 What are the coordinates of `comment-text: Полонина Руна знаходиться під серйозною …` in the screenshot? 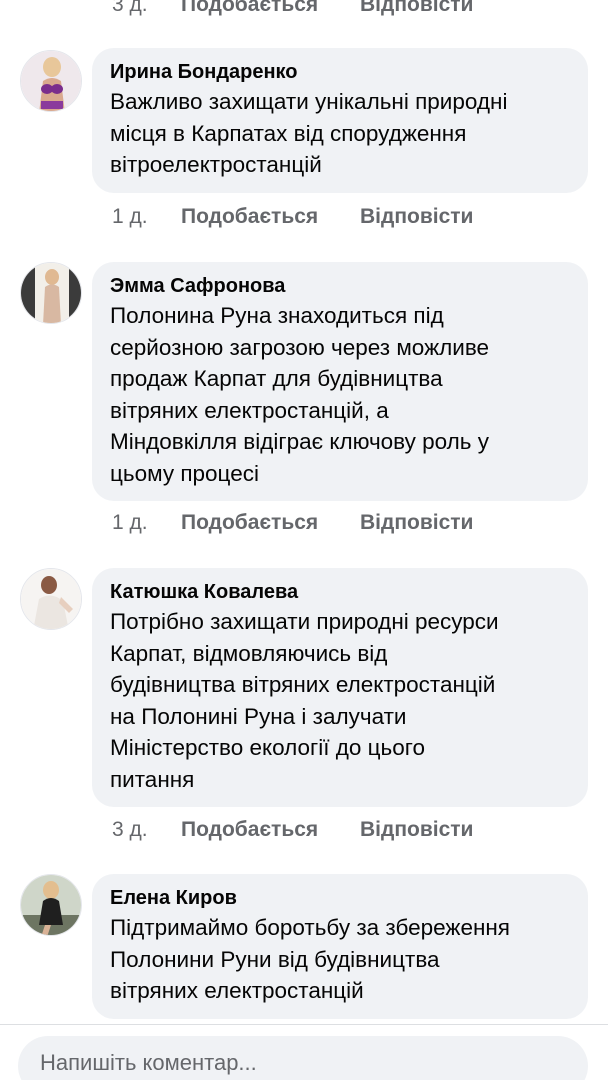 It's located at (300, 394).